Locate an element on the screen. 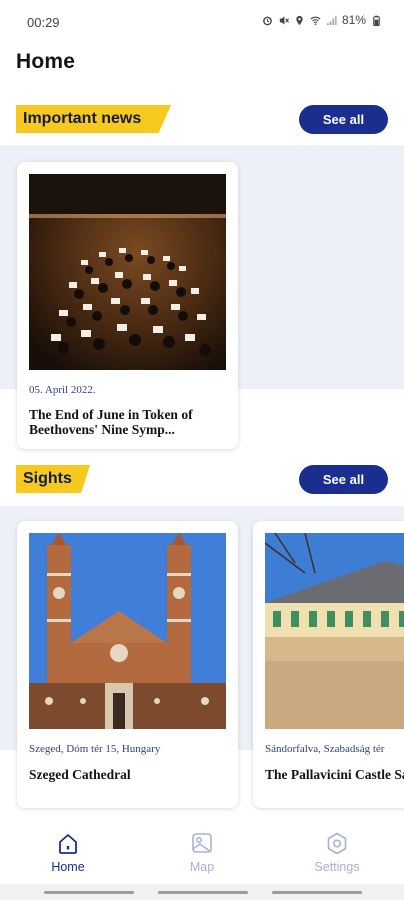  bottom-nav: Home Map Settings is located at coordinates (202, 853).